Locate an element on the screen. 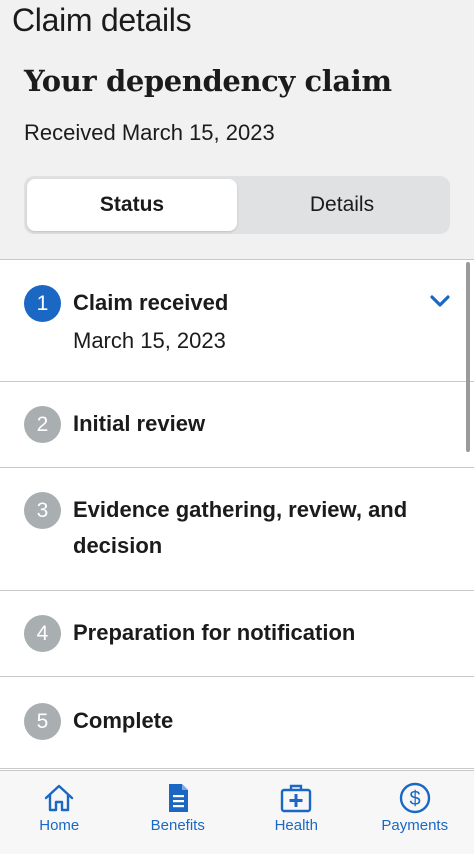  tab-benefits: Benefits is located at coordinates (178, 812).